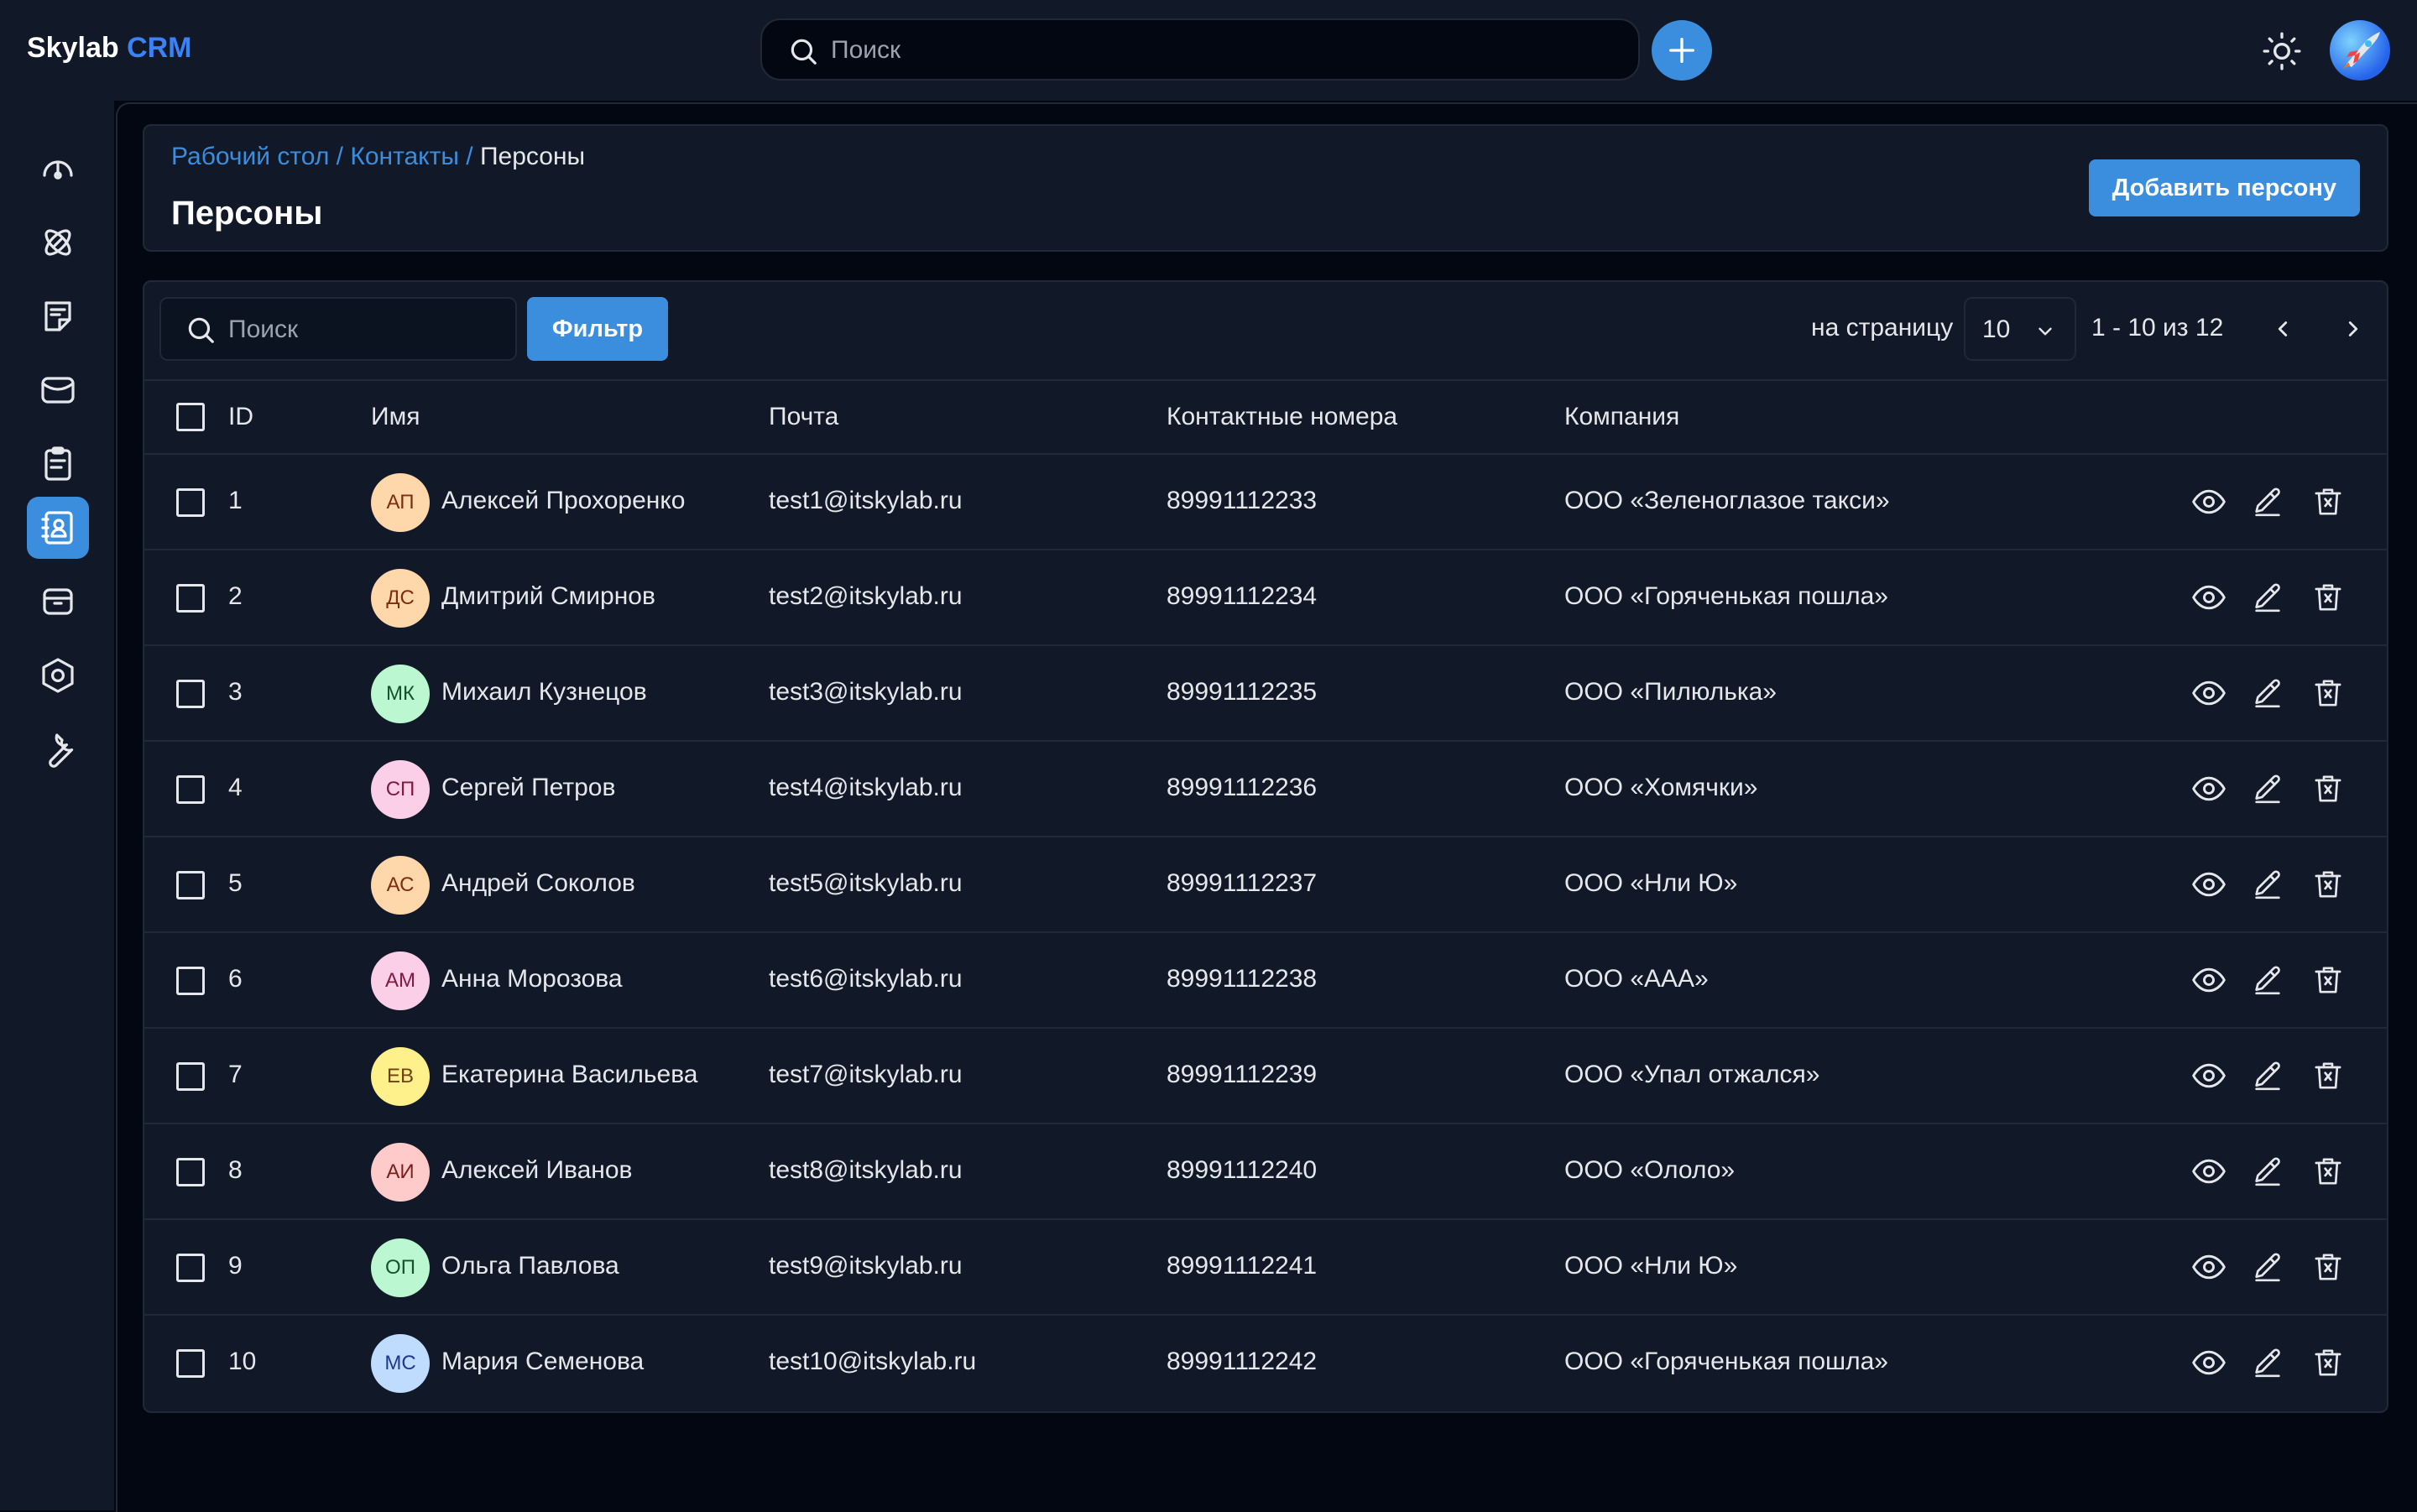 The width and height of the screenshot is (2417, 1512). Describe the element at coordinates (58, 675) in the screenshot. I see `sidebar-item-settings` at that location.